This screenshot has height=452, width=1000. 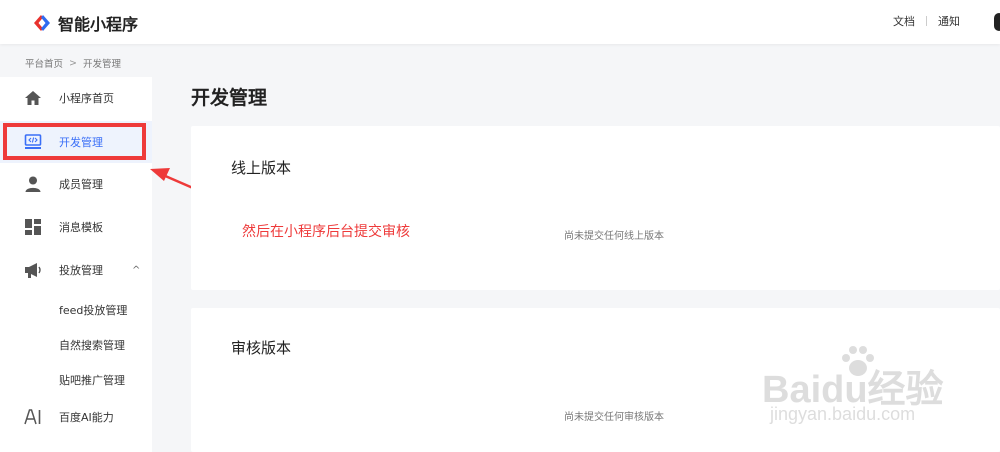 I want to click on megaphone-icon, so click(x=33, y=270).